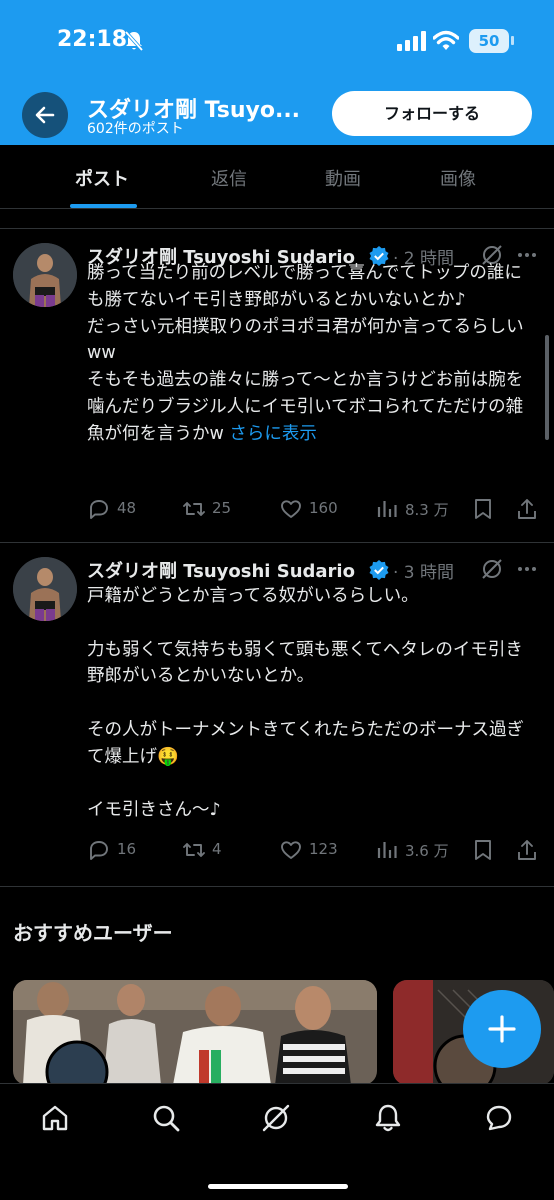 The width and height of the screenshot is (554, 1200). What do you see at coordinates (127, 508) in the screenshot?
I see `reply-count: 48` at bounding box center [127, 508].